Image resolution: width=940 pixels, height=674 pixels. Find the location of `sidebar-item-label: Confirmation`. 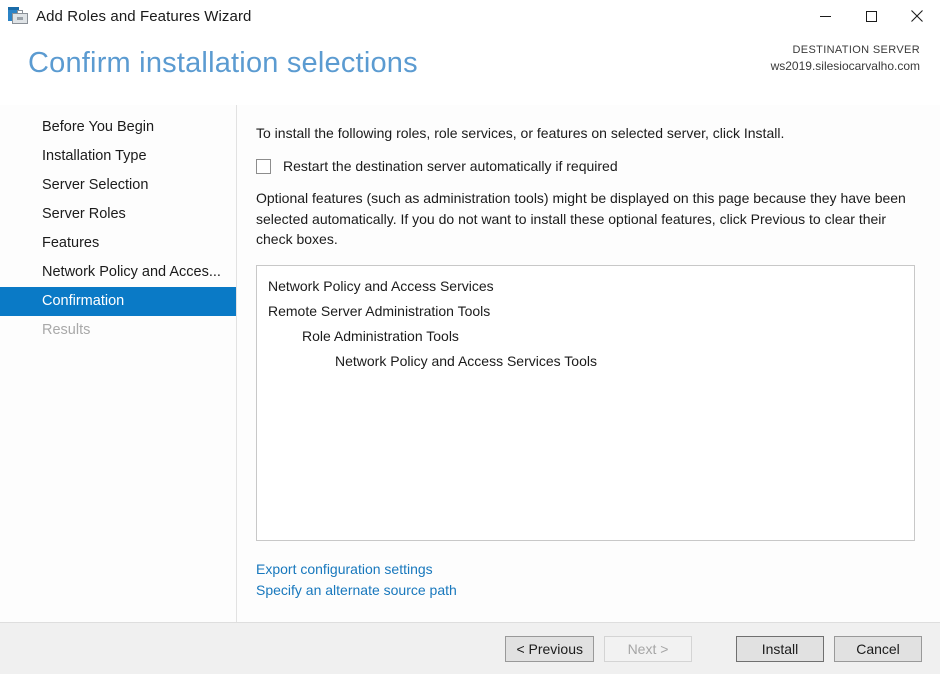

sidebar-item-label: Confirmation is located at coordinates (83, 301).